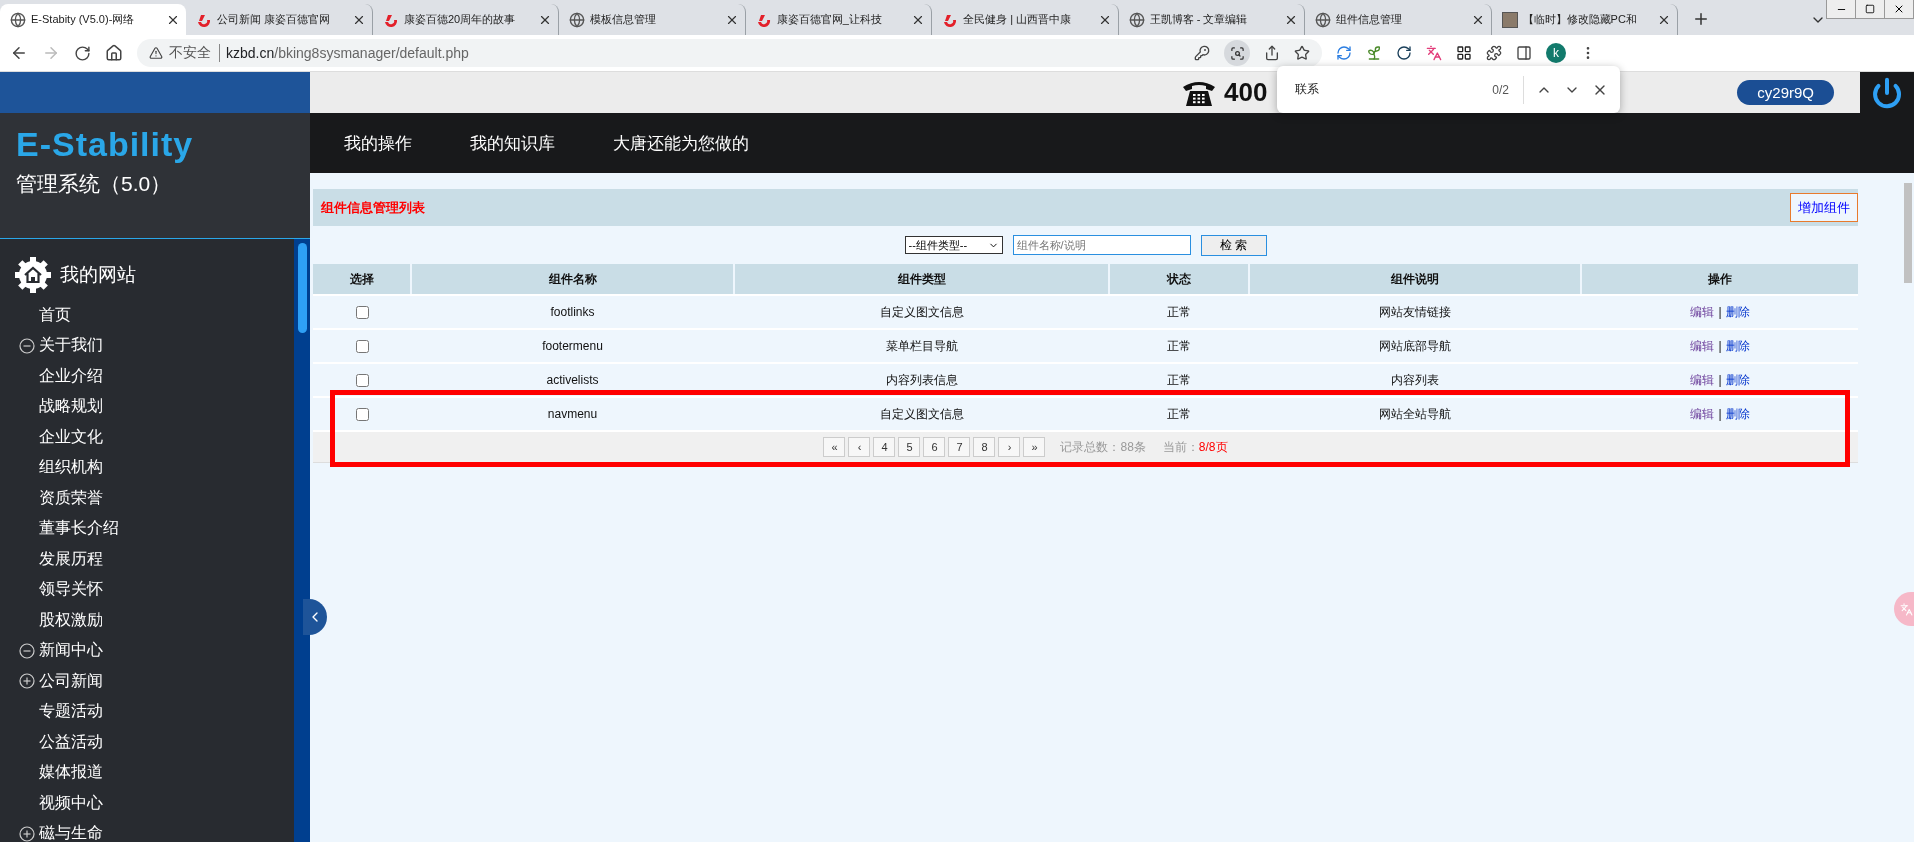  I want to click on power-button, so click(1887, 92).